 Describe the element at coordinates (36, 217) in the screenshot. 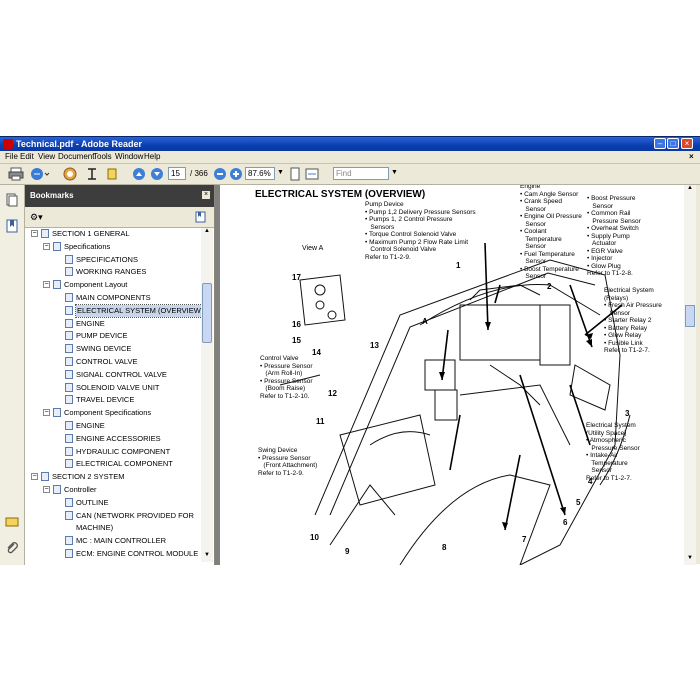

I see `options-gear-icon: ⚙▾` at that location.